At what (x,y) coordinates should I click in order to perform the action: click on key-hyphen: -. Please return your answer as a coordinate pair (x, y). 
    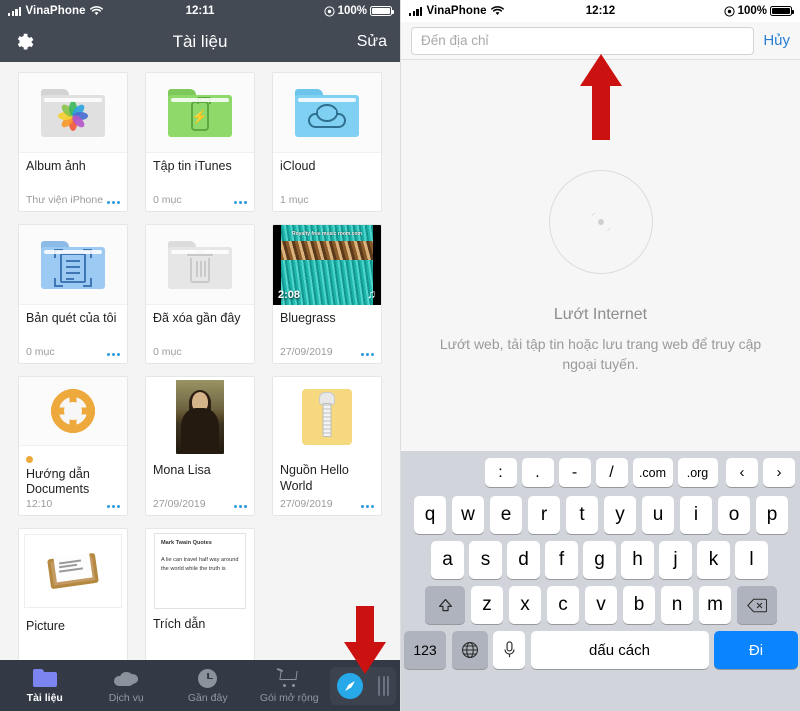
    Looking at the image, I should click on (574, 472).